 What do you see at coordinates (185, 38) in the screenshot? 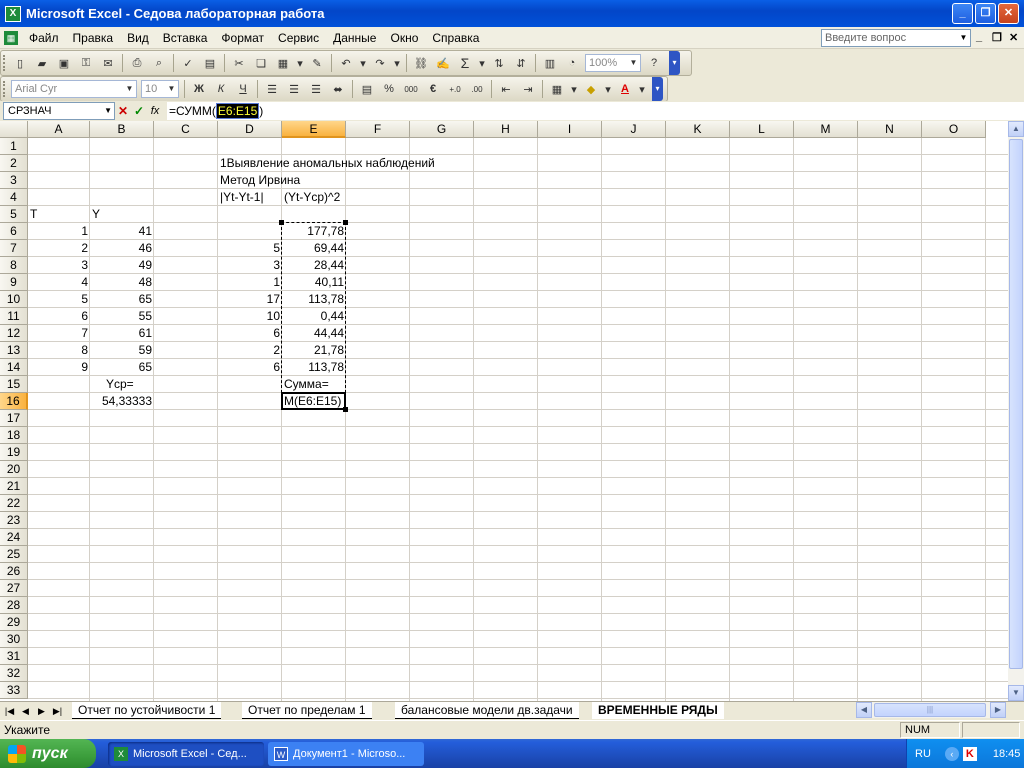
I see `menu-insert: Вставка` at bounding box center [185, 38].